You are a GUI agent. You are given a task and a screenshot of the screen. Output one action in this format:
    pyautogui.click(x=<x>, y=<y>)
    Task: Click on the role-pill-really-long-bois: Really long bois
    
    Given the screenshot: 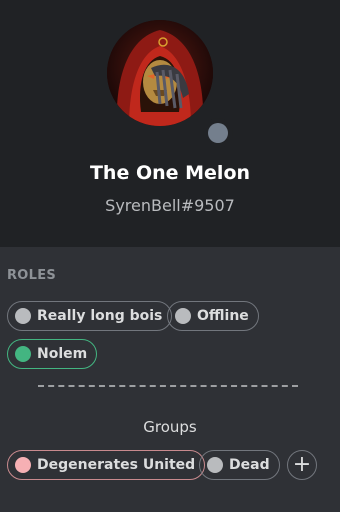 What is the action you would take?
    pyautogui.click(x=90, y=316)
    